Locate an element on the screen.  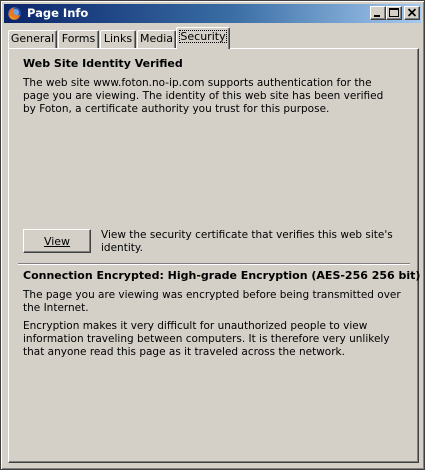
tab-general: General is located at coordinates (32, 39).